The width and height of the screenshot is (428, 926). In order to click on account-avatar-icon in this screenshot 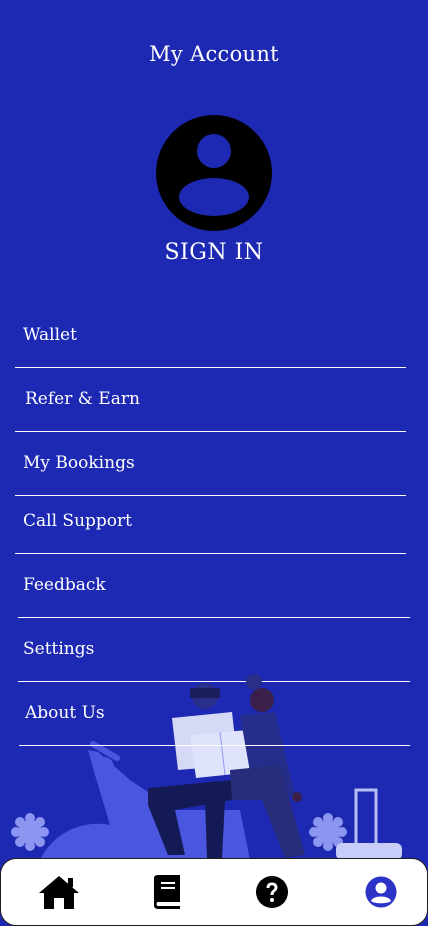, I will do `click(214, 173)`.